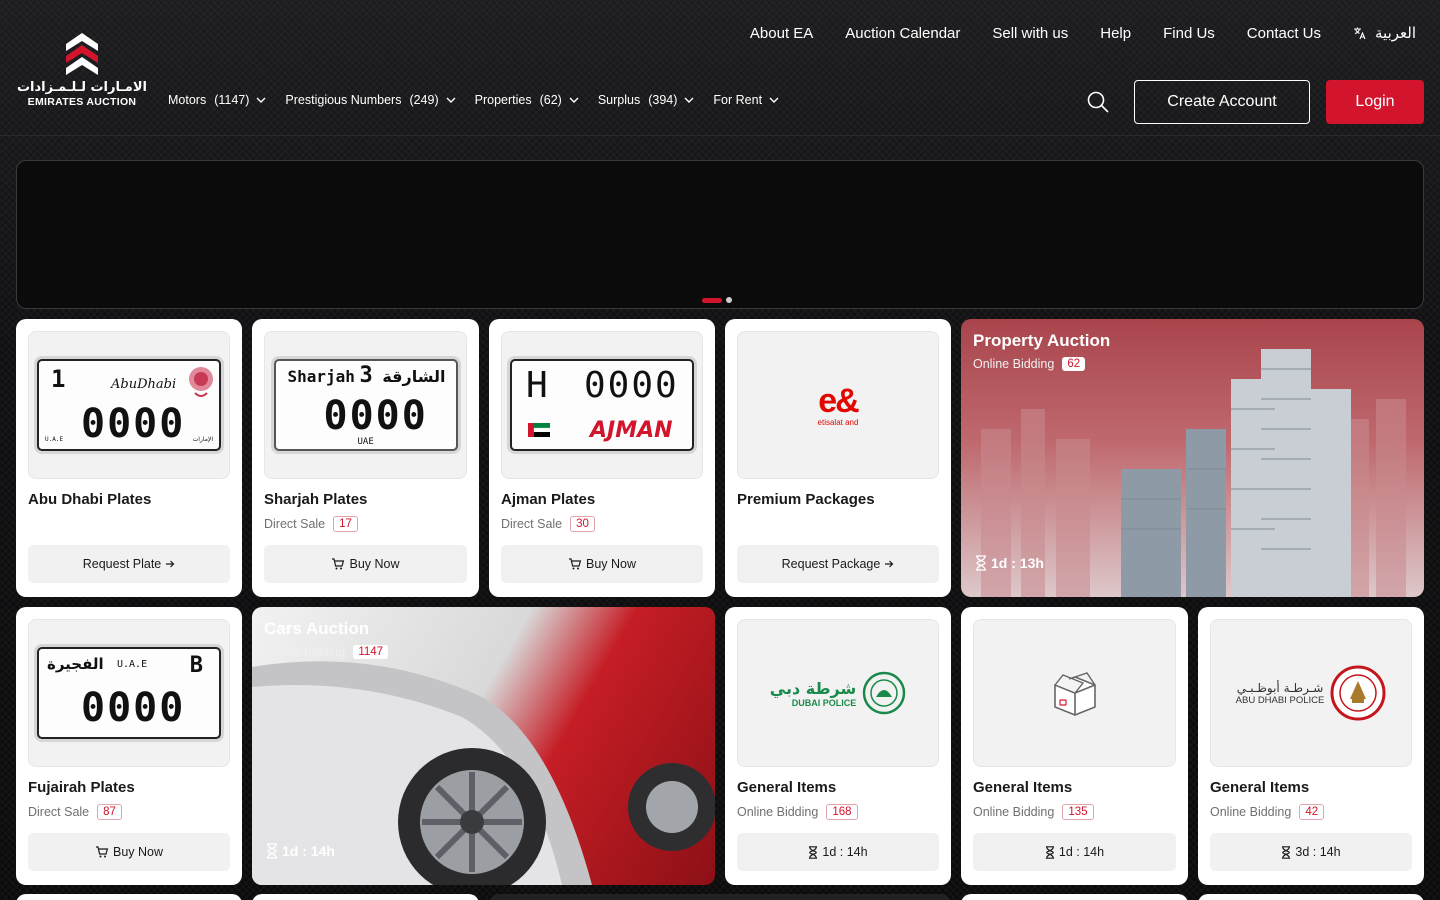 This screenshot has height=900, width=1440. What do you see at coordinates (619, 100) in the screenshot?
I see `category-label: Surplus` at bounding box center [619, 100].